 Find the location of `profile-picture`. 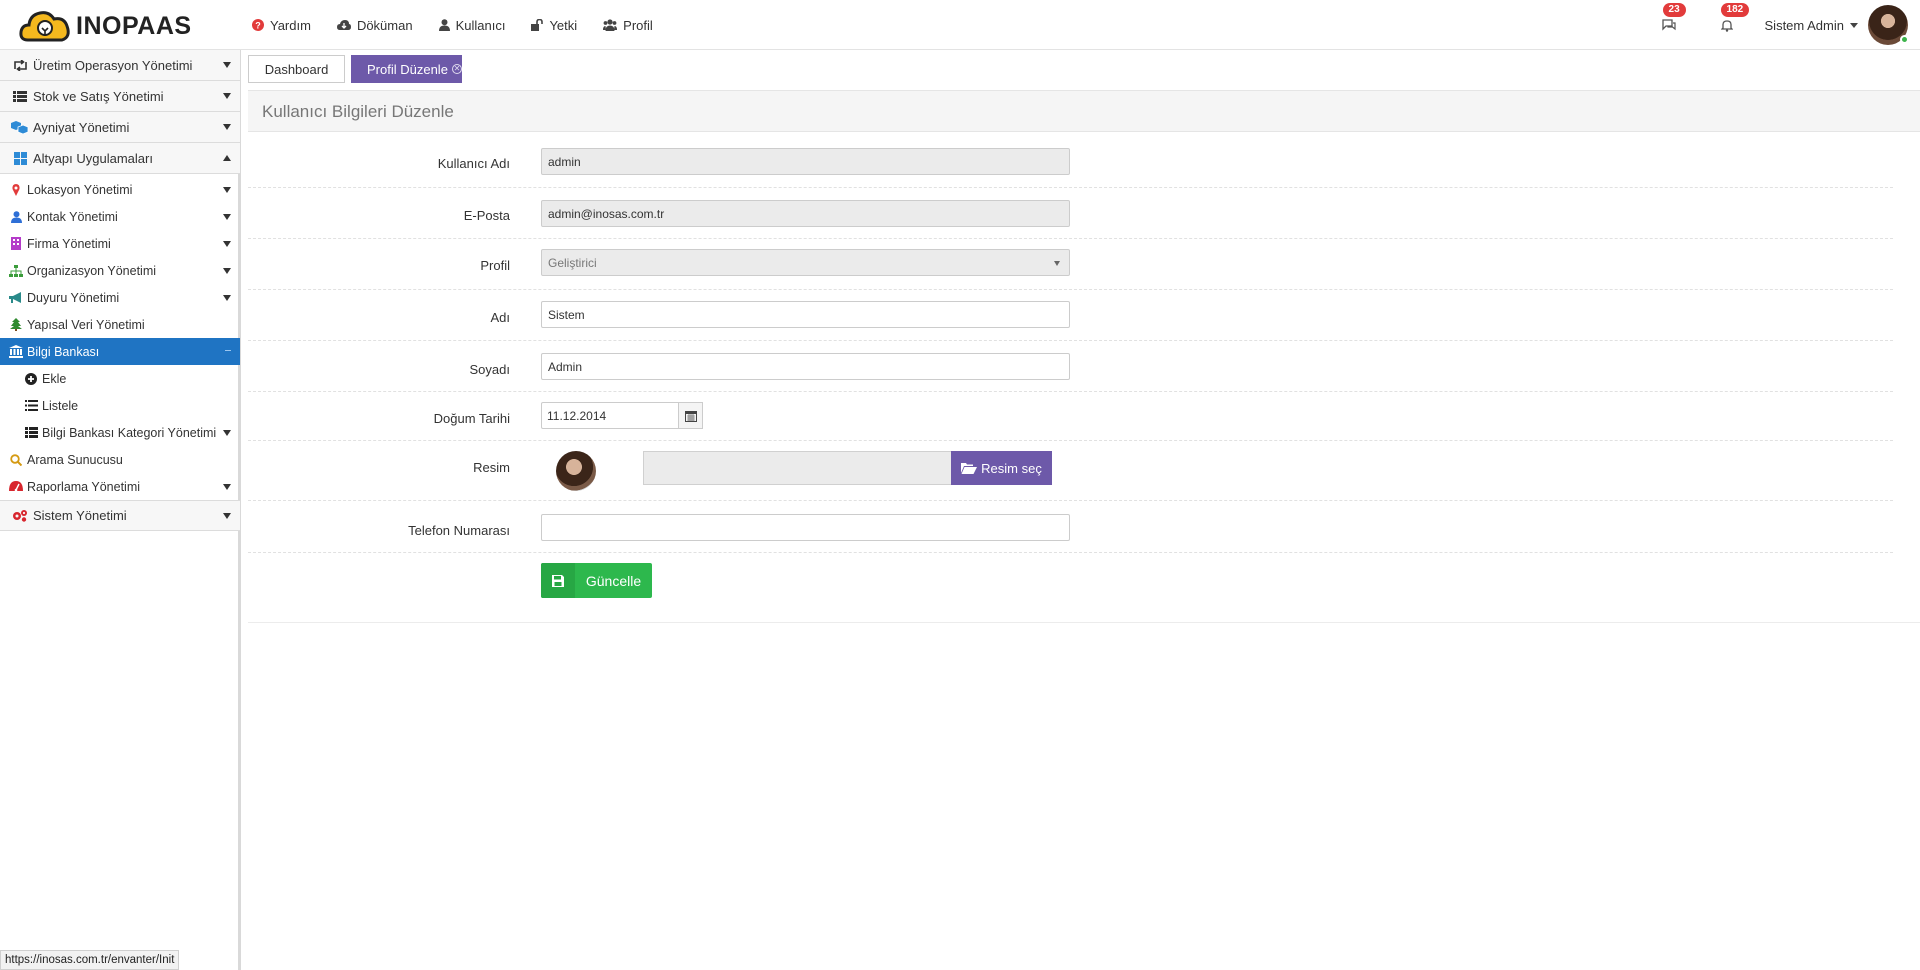

profile-picture is located at coordinates (576, 471).